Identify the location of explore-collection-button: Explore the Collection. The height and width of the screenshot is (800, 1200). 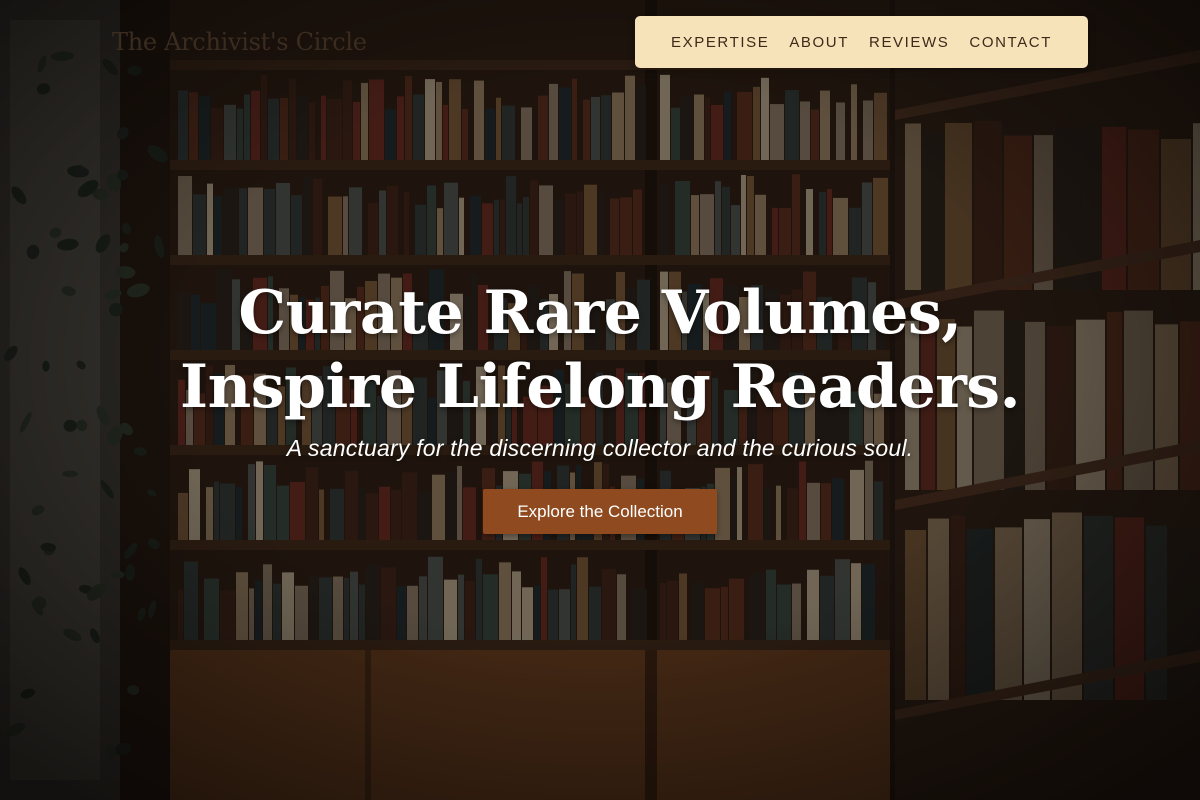
(600, 511).